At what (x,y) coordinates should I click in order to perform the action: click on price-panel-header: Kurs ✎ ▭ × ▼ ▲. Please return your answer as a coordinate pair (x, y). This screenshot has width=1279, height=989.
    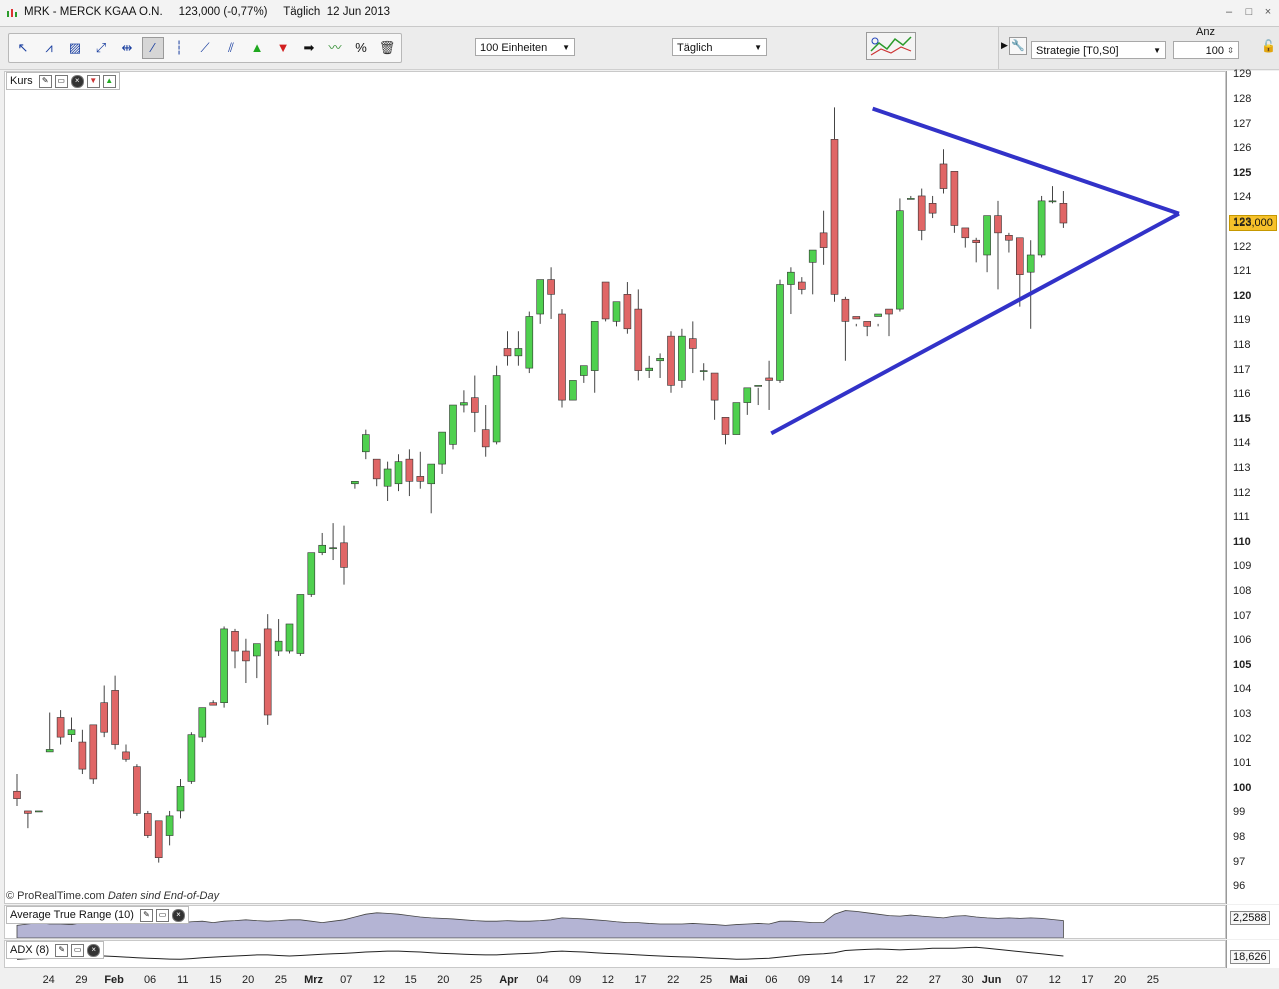
    Looking at the image, I should click on (63, 81).